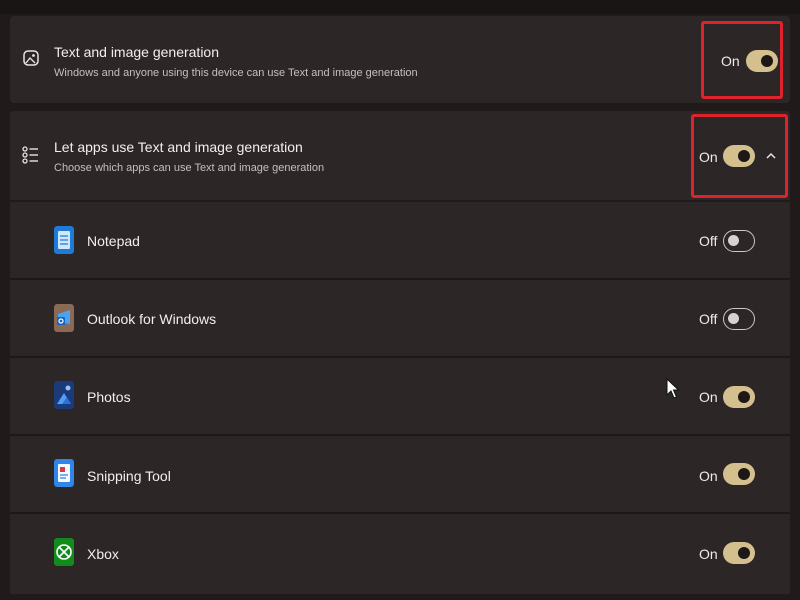 Image resolution: width=800 pixels, height=600 pixels. I want to click on text-image-generation-title: Text and image generation, so click(136, 52).